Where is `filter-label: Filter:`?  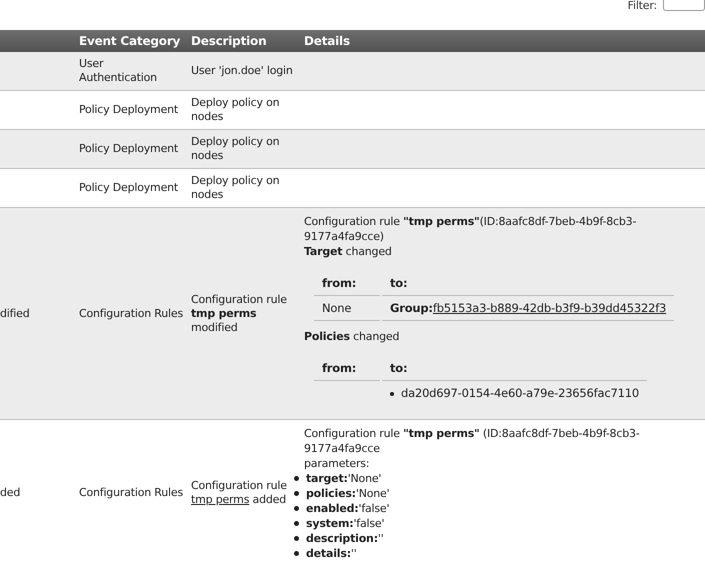 filter-label: Filter: is located at coordinates (642, 6).